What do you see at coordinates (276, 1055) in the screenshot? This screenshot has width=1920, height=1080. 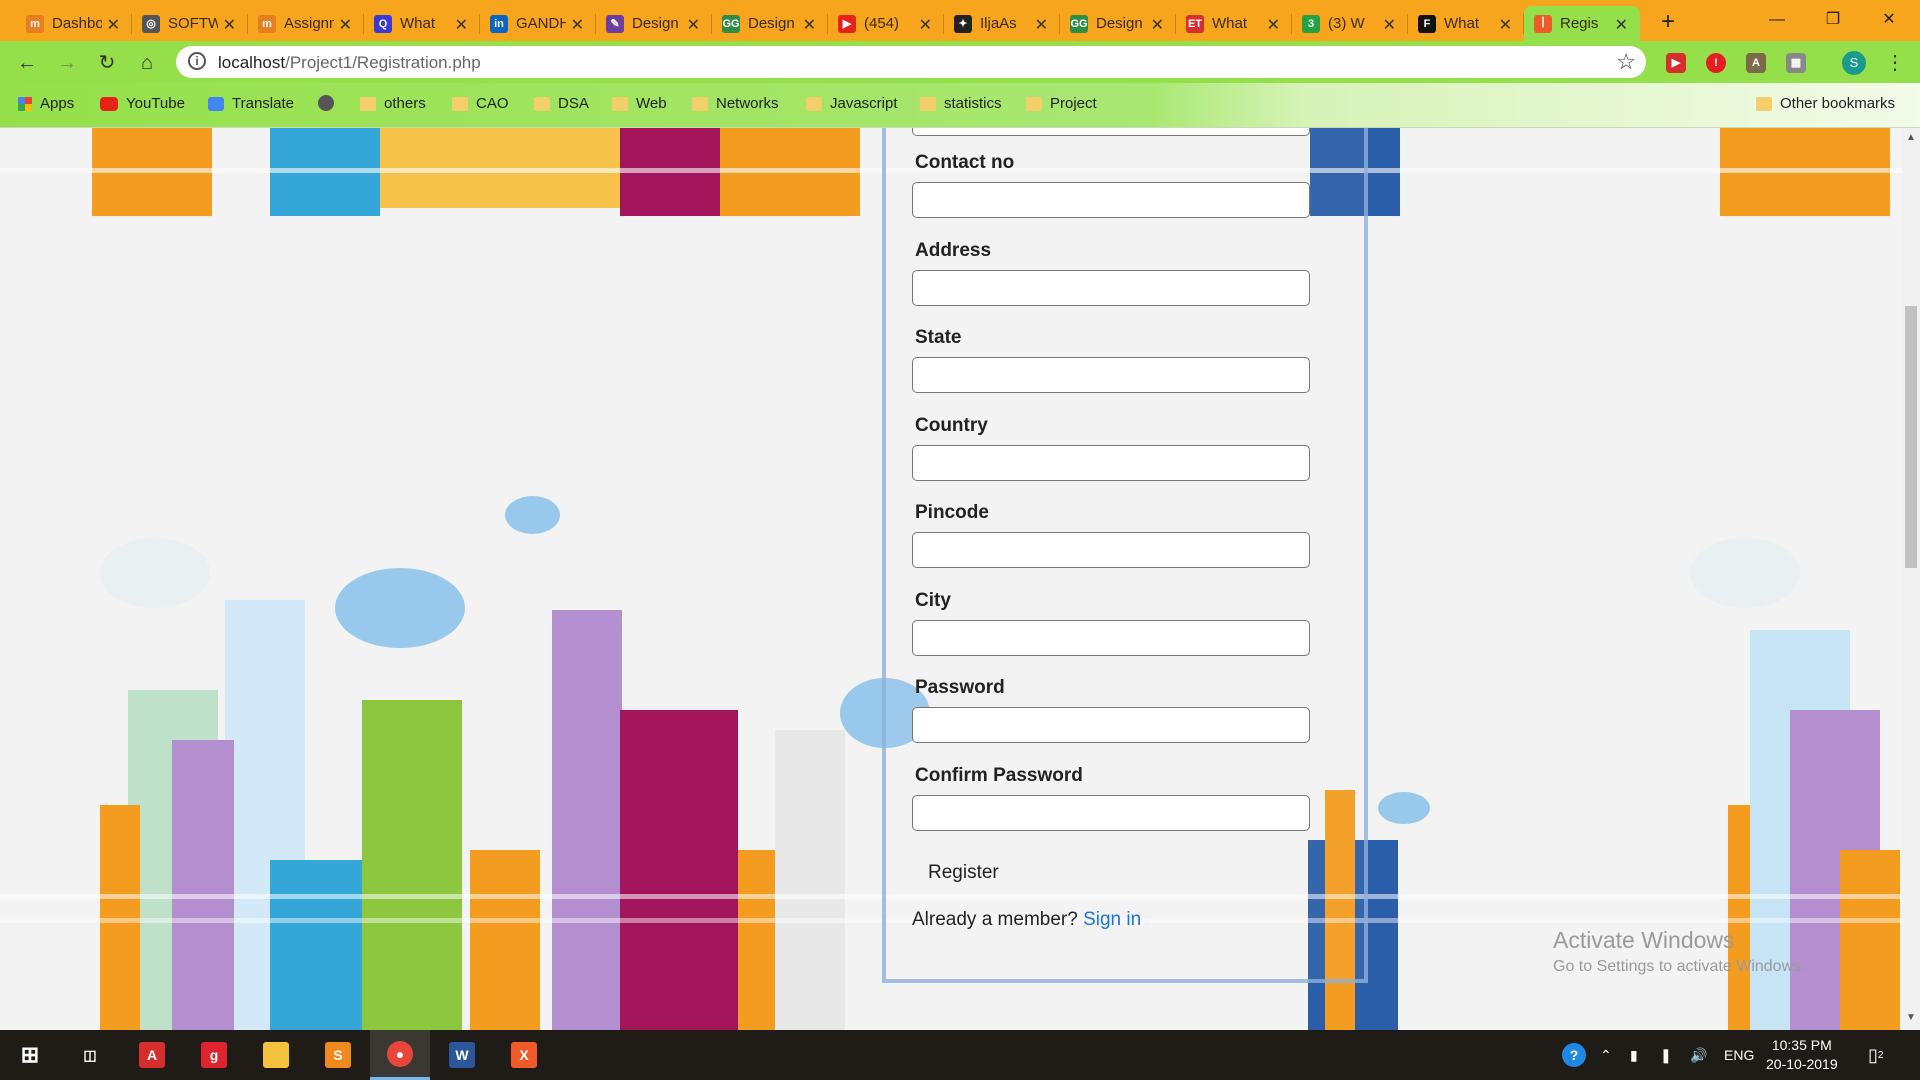 I see `taskbar-file-explorer` at bounding box center [276, 1055].